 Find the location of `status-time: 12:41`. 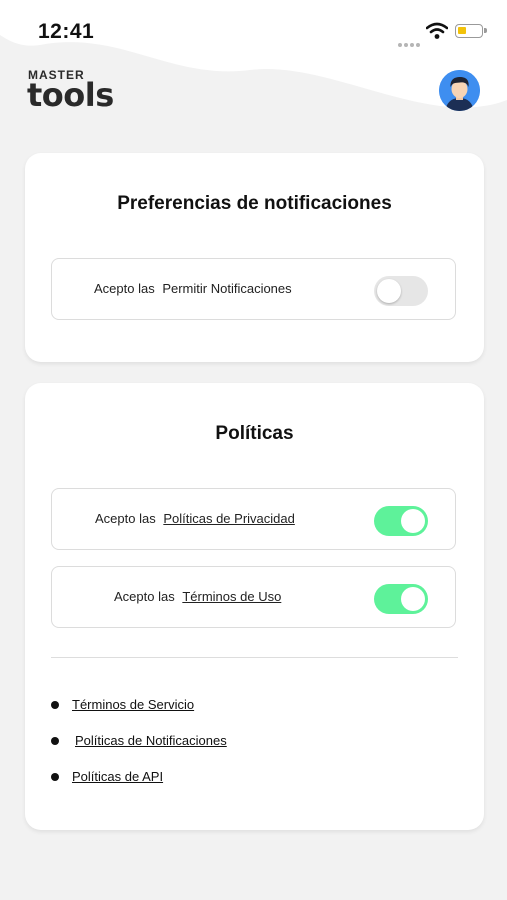

status-time: 12:41 is located at coordinates (66, 31).